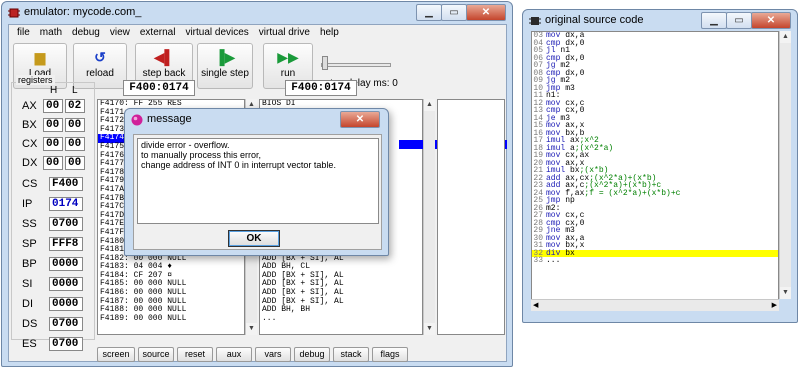 Image resolution: width=800 pixels, height=368 pixels. Describe the element at coordinates (75, 144) in the screenshot. I see `reg-cx-l: 00` at that location.